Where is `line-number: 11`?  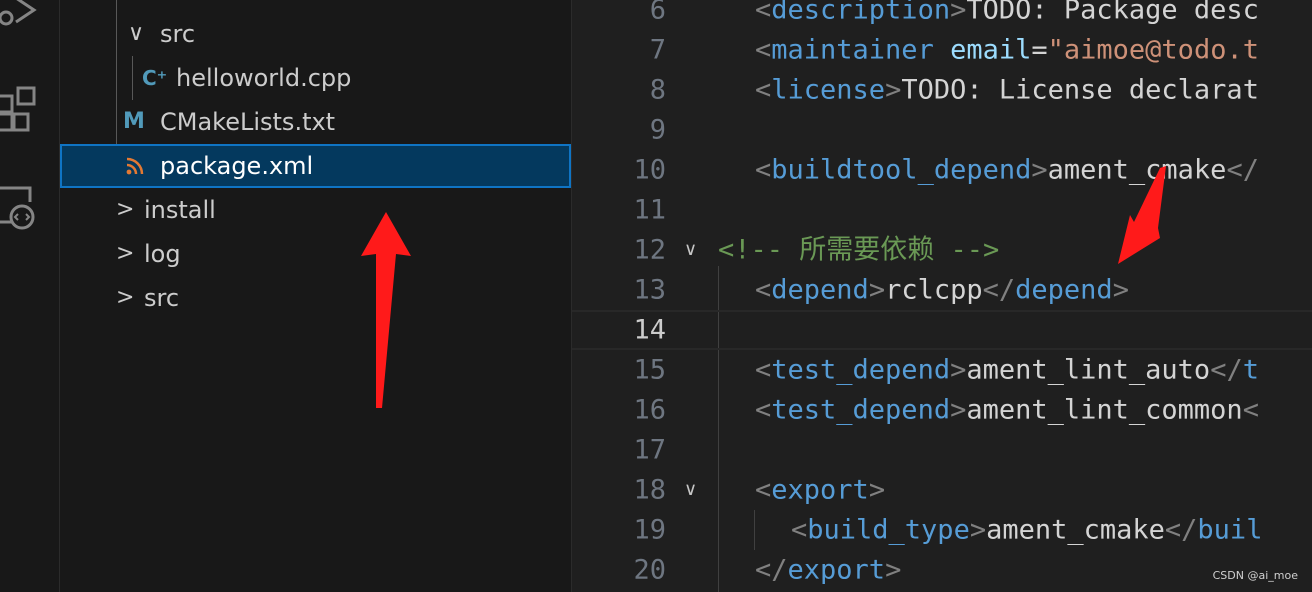
line-number: 11 is located at coordinates (649, 210).